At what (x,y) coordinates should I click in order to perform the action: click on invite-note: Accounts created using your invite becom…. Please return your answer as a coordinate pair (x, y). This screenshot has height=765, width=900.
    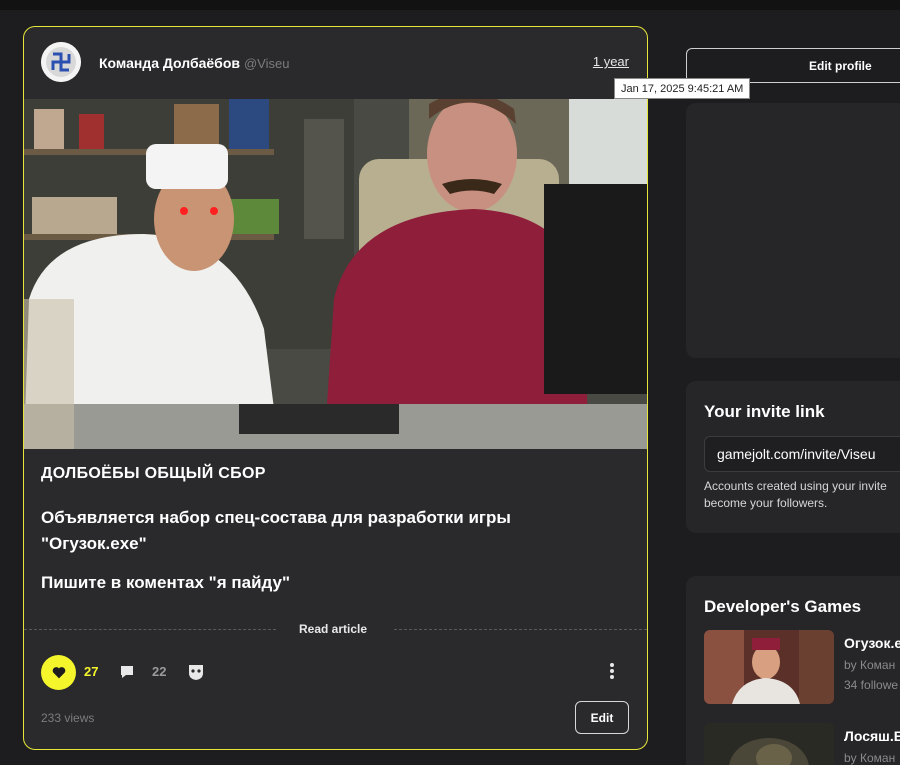
    Looking at the image, I should click on (795, 494).